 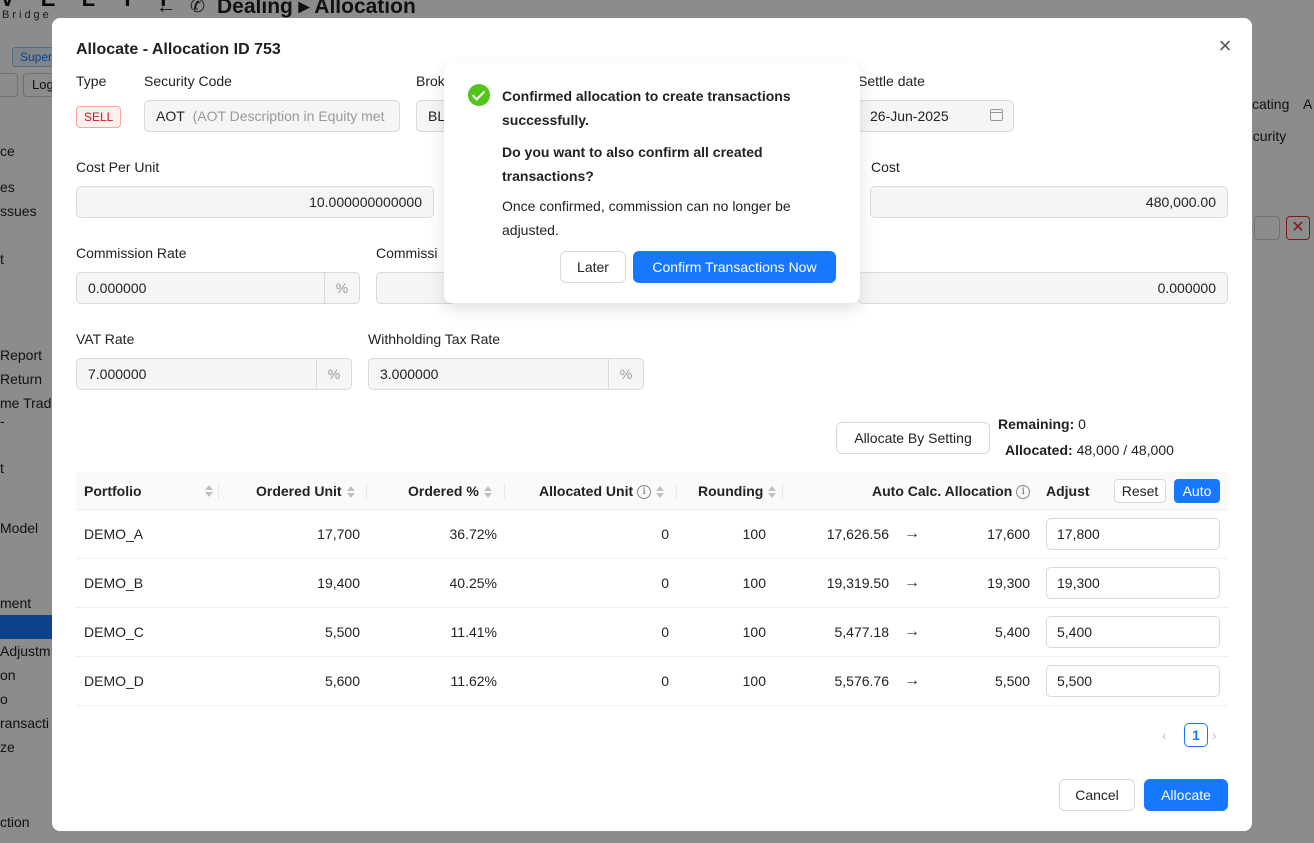 What do you see at coordinates (170, 116) in the screenshot?
I see `security-code-value: AOT` at bounding box center [170, 116].